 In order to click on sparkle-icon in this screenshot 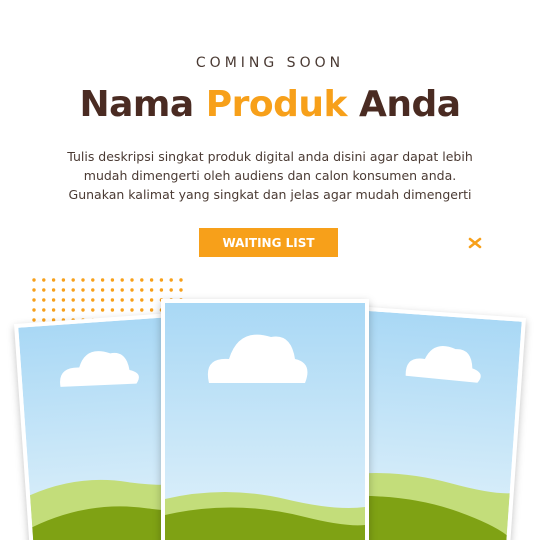, I will do `click(475, 243)`.